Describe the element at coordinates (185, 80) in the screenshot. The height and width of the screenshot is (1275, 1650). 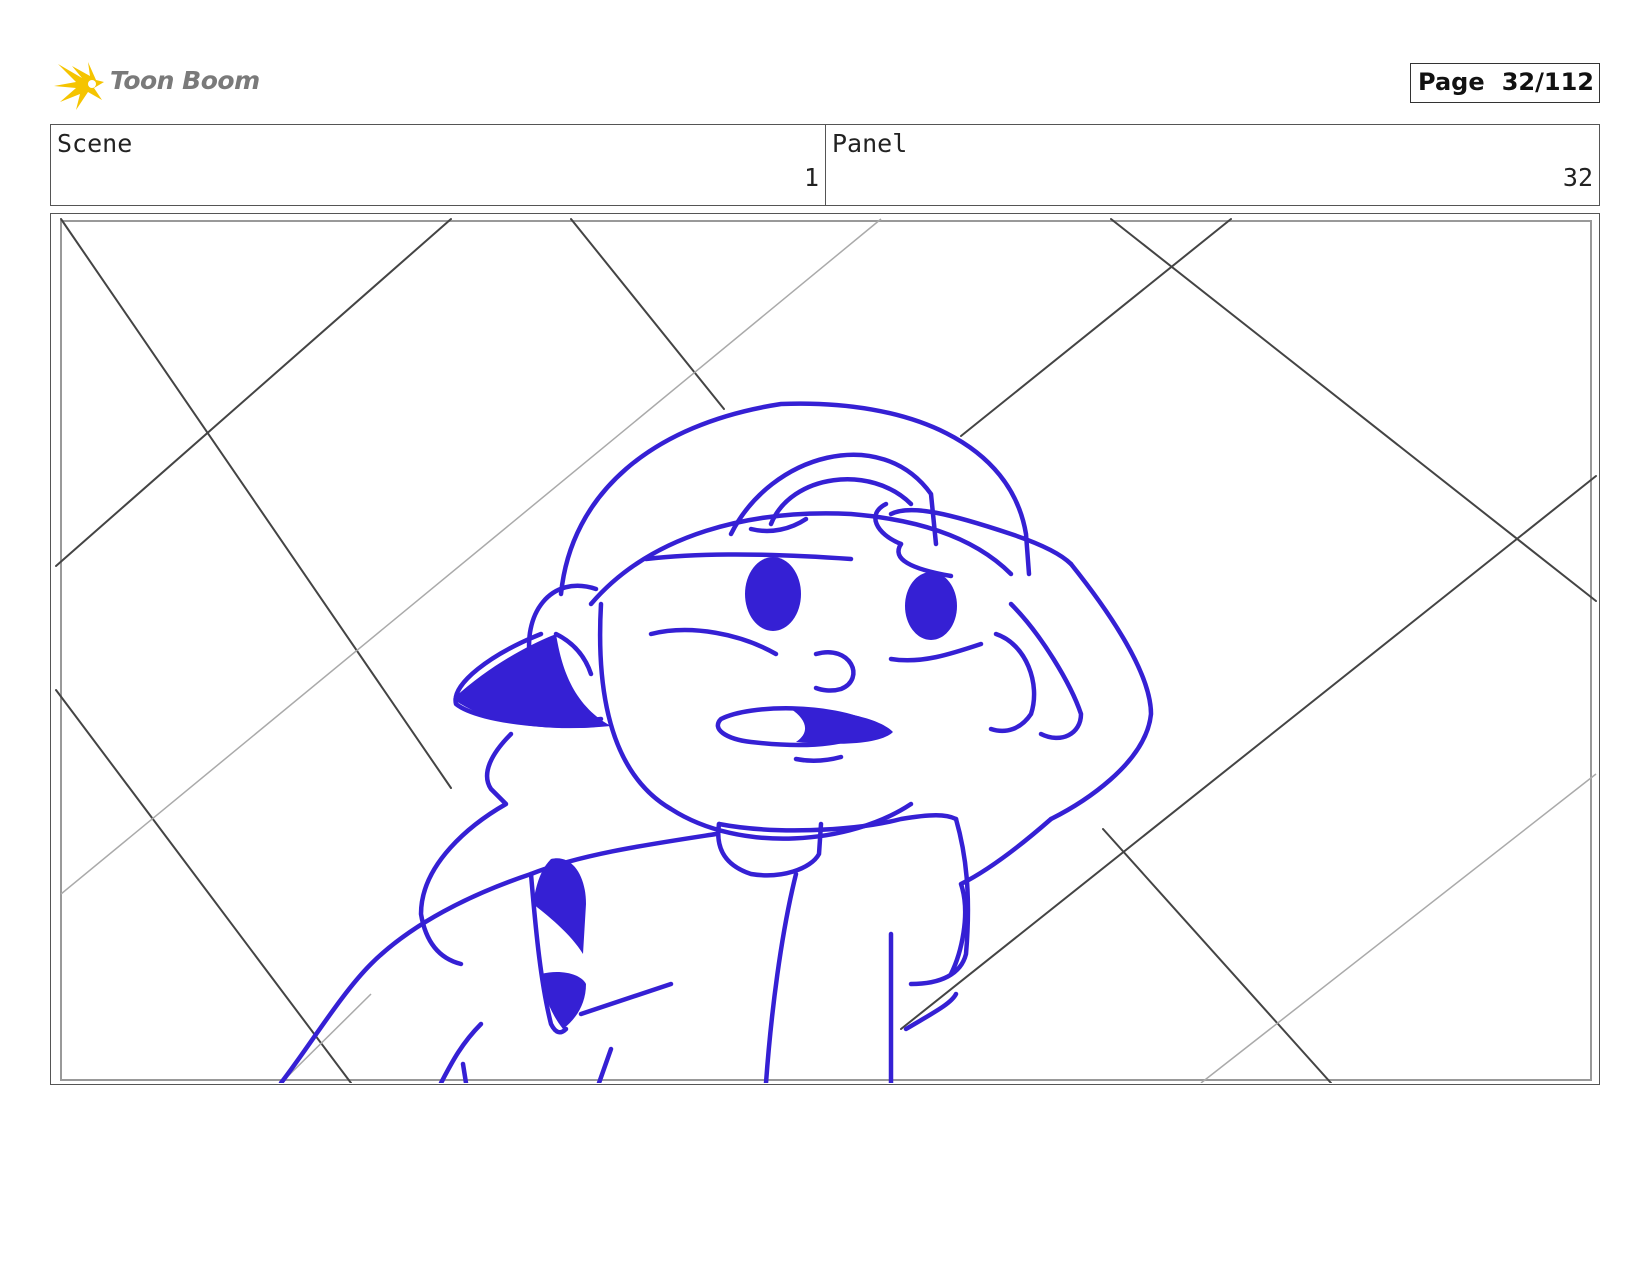
I see `logo-text: Toon Boom` at that location.